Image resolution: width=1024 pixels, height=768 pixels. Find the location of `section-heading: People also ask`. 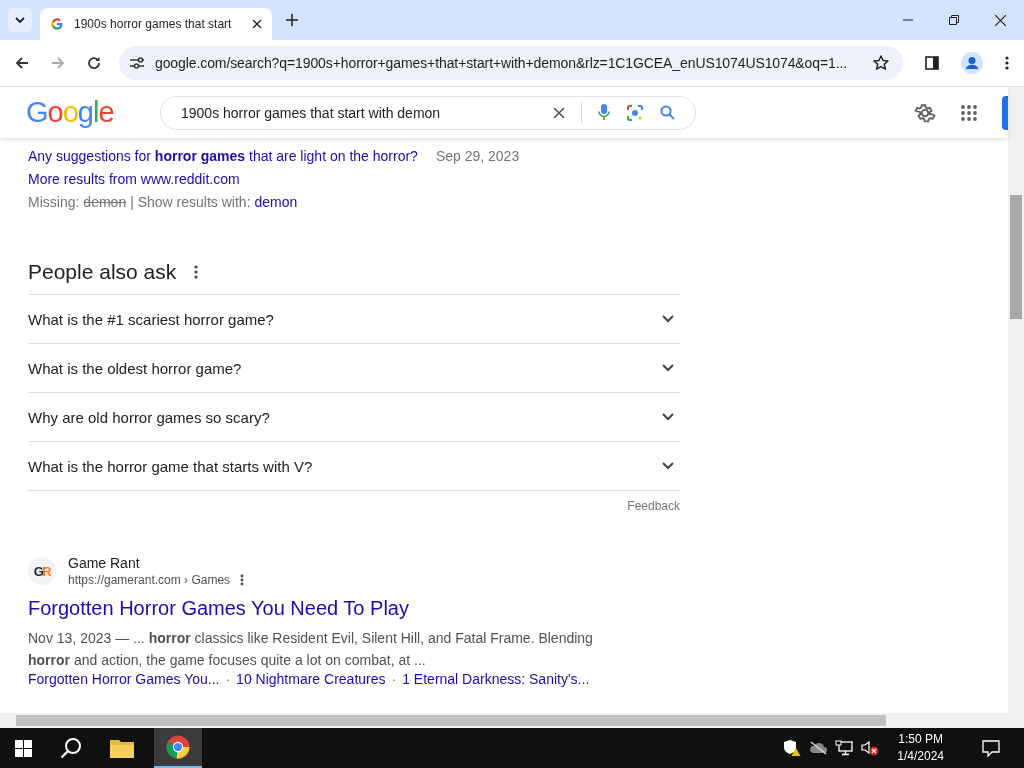

section-heading: People also ask is located at coordinates (102, 272).